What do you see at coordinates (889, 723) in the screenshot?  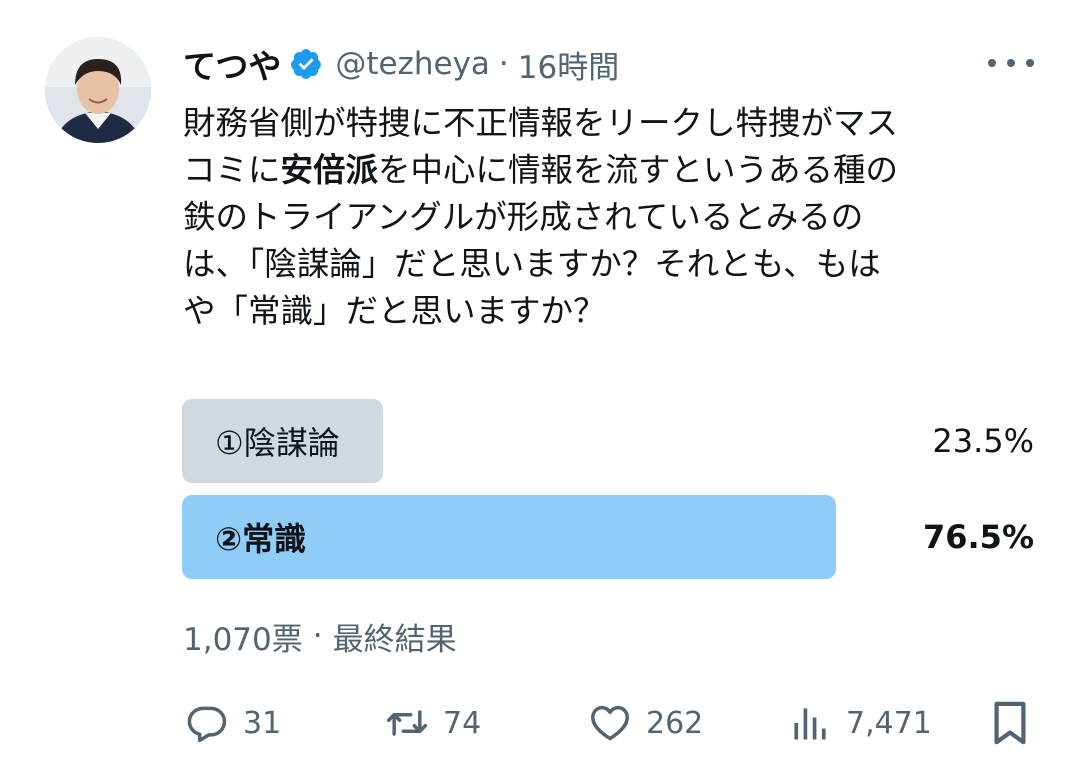 I see `views-count: 7,471` at bounding box center [889, 723].